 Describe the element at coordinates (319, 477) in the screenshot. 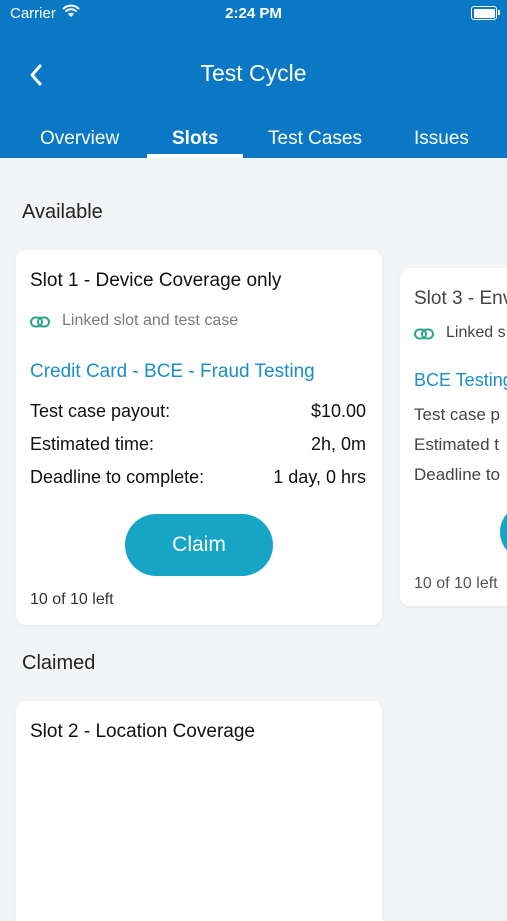

I see `deadline-value: 1 day, 0 hrs` at that location.